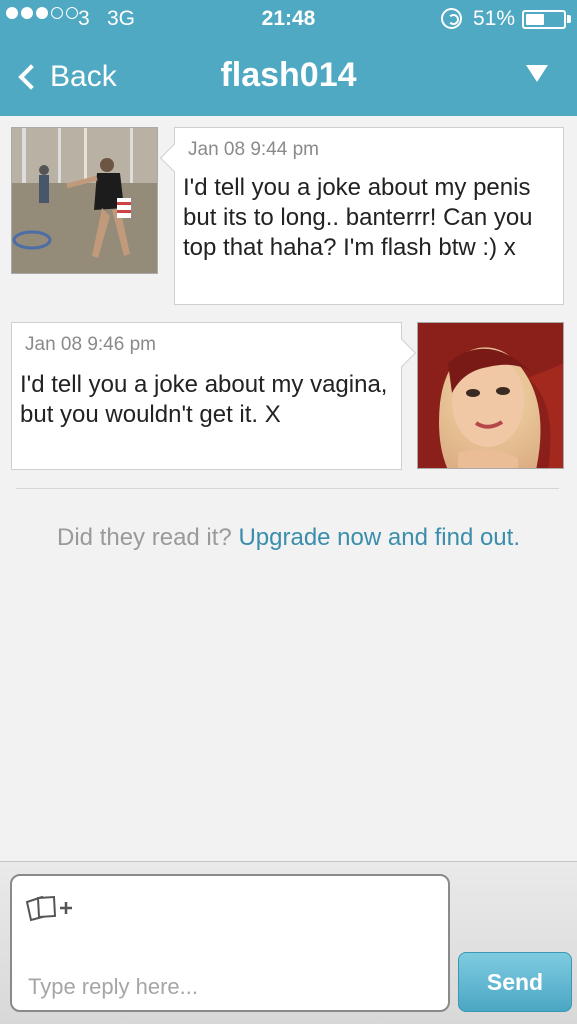 Image resolution: width=577 pixels, height=1024 pixels. What do you see at coordinates (144, 537) in the screenshot?
I see `read-receipt-question: Did they read it?` at bounding box center [144, 537].